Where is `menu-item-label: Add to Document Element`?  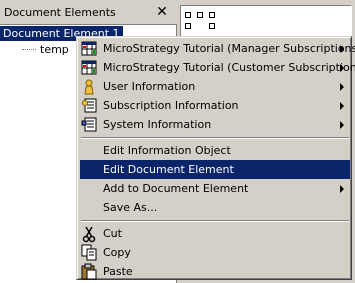
menu-item-label: Add to Document Element is located at coordinates (176, 188).